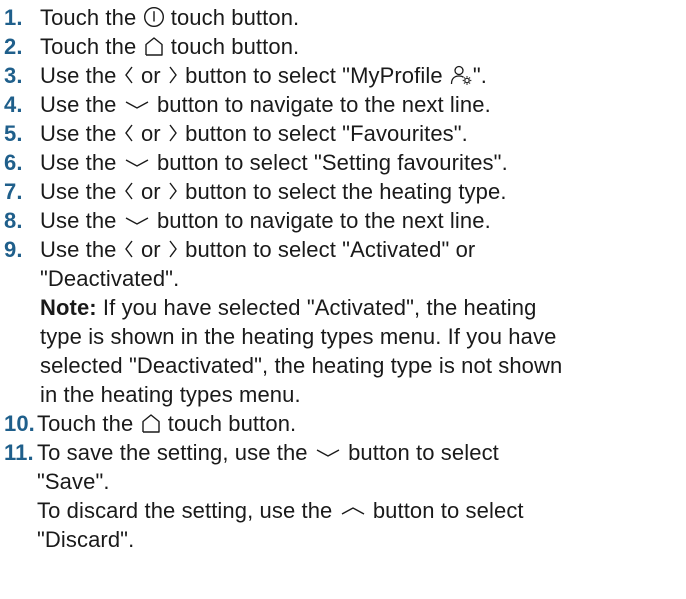 The height and width of the screenshot is (599, 686). Describe the element at coordinates (170, 394) in the screenshot. I see `note-text: in the heating types menu.` at that location.